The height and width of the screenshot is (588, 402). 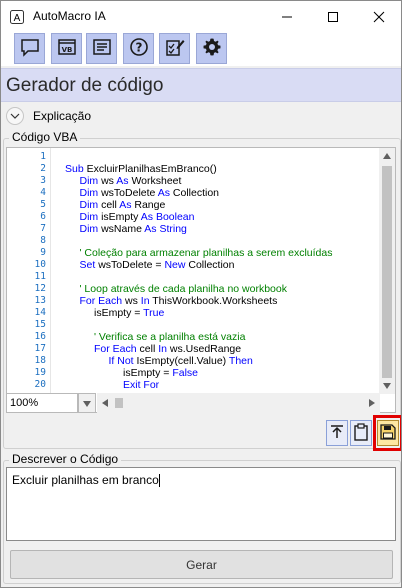 I want to click on code-line: Dim wsName As String, so click(x=133, y=229).